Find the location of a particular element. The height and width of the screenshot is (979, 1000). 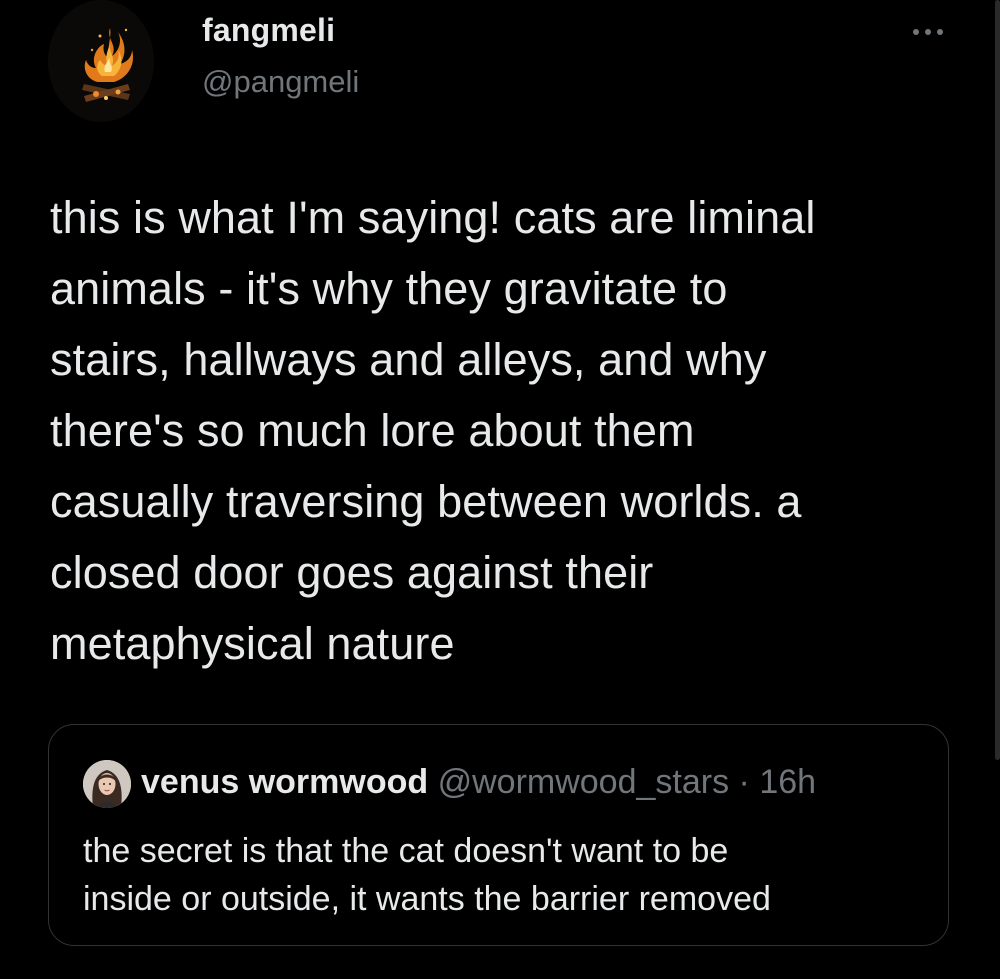

more-options-button is located at coordinates (928, 32).